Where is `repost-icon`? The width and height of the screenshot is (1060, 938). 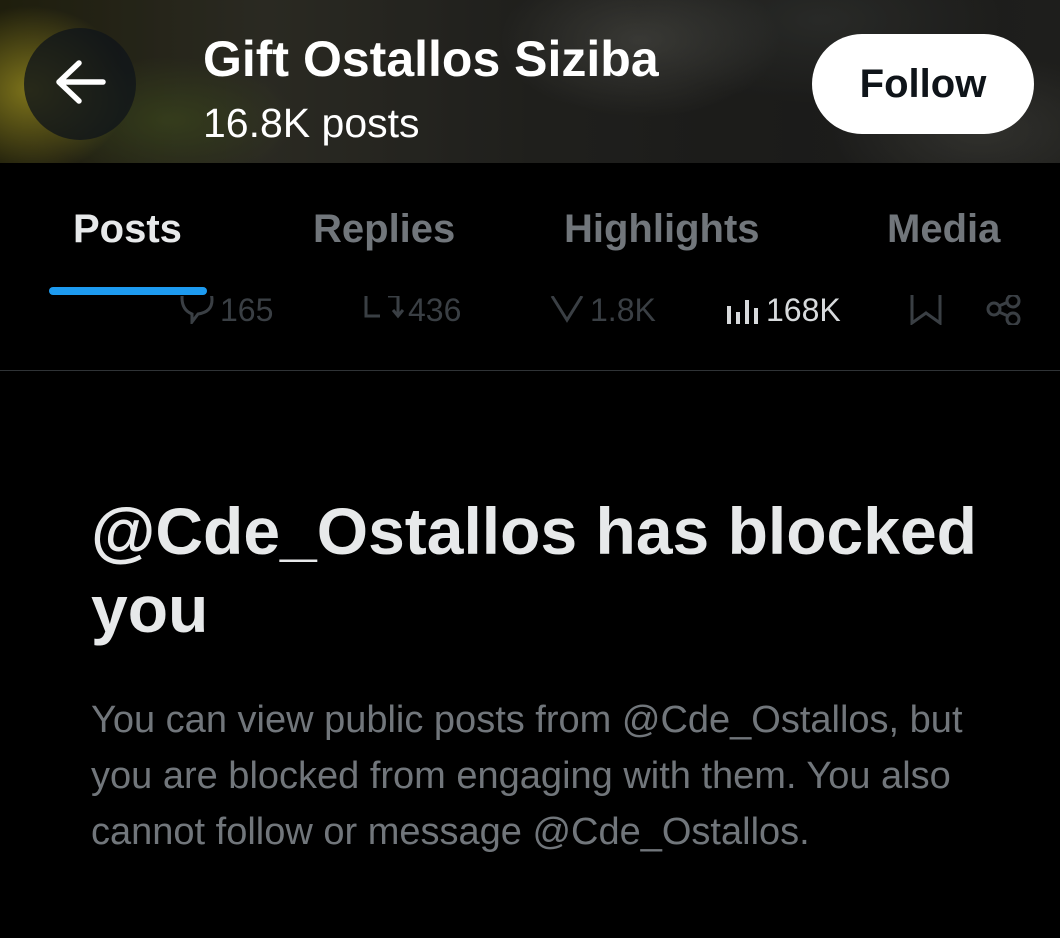
repost-icon is located at coordinates (382, 310).